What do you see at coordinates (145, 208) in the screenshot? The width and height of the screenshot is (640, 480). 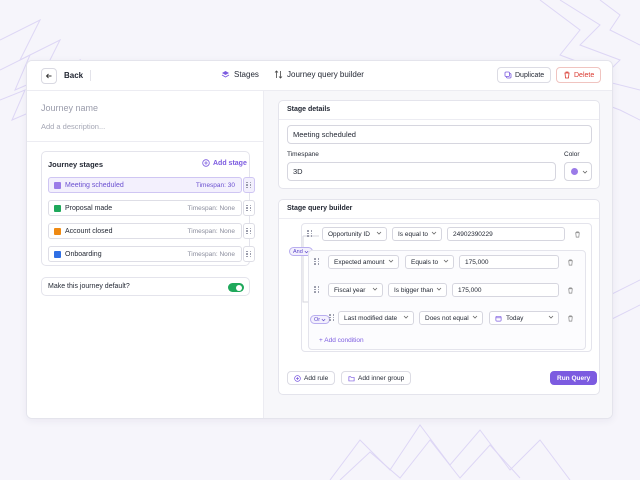 I see `stage-item-proposal-made: Proposal made Timespan: None` at bounding box center [145, 208].